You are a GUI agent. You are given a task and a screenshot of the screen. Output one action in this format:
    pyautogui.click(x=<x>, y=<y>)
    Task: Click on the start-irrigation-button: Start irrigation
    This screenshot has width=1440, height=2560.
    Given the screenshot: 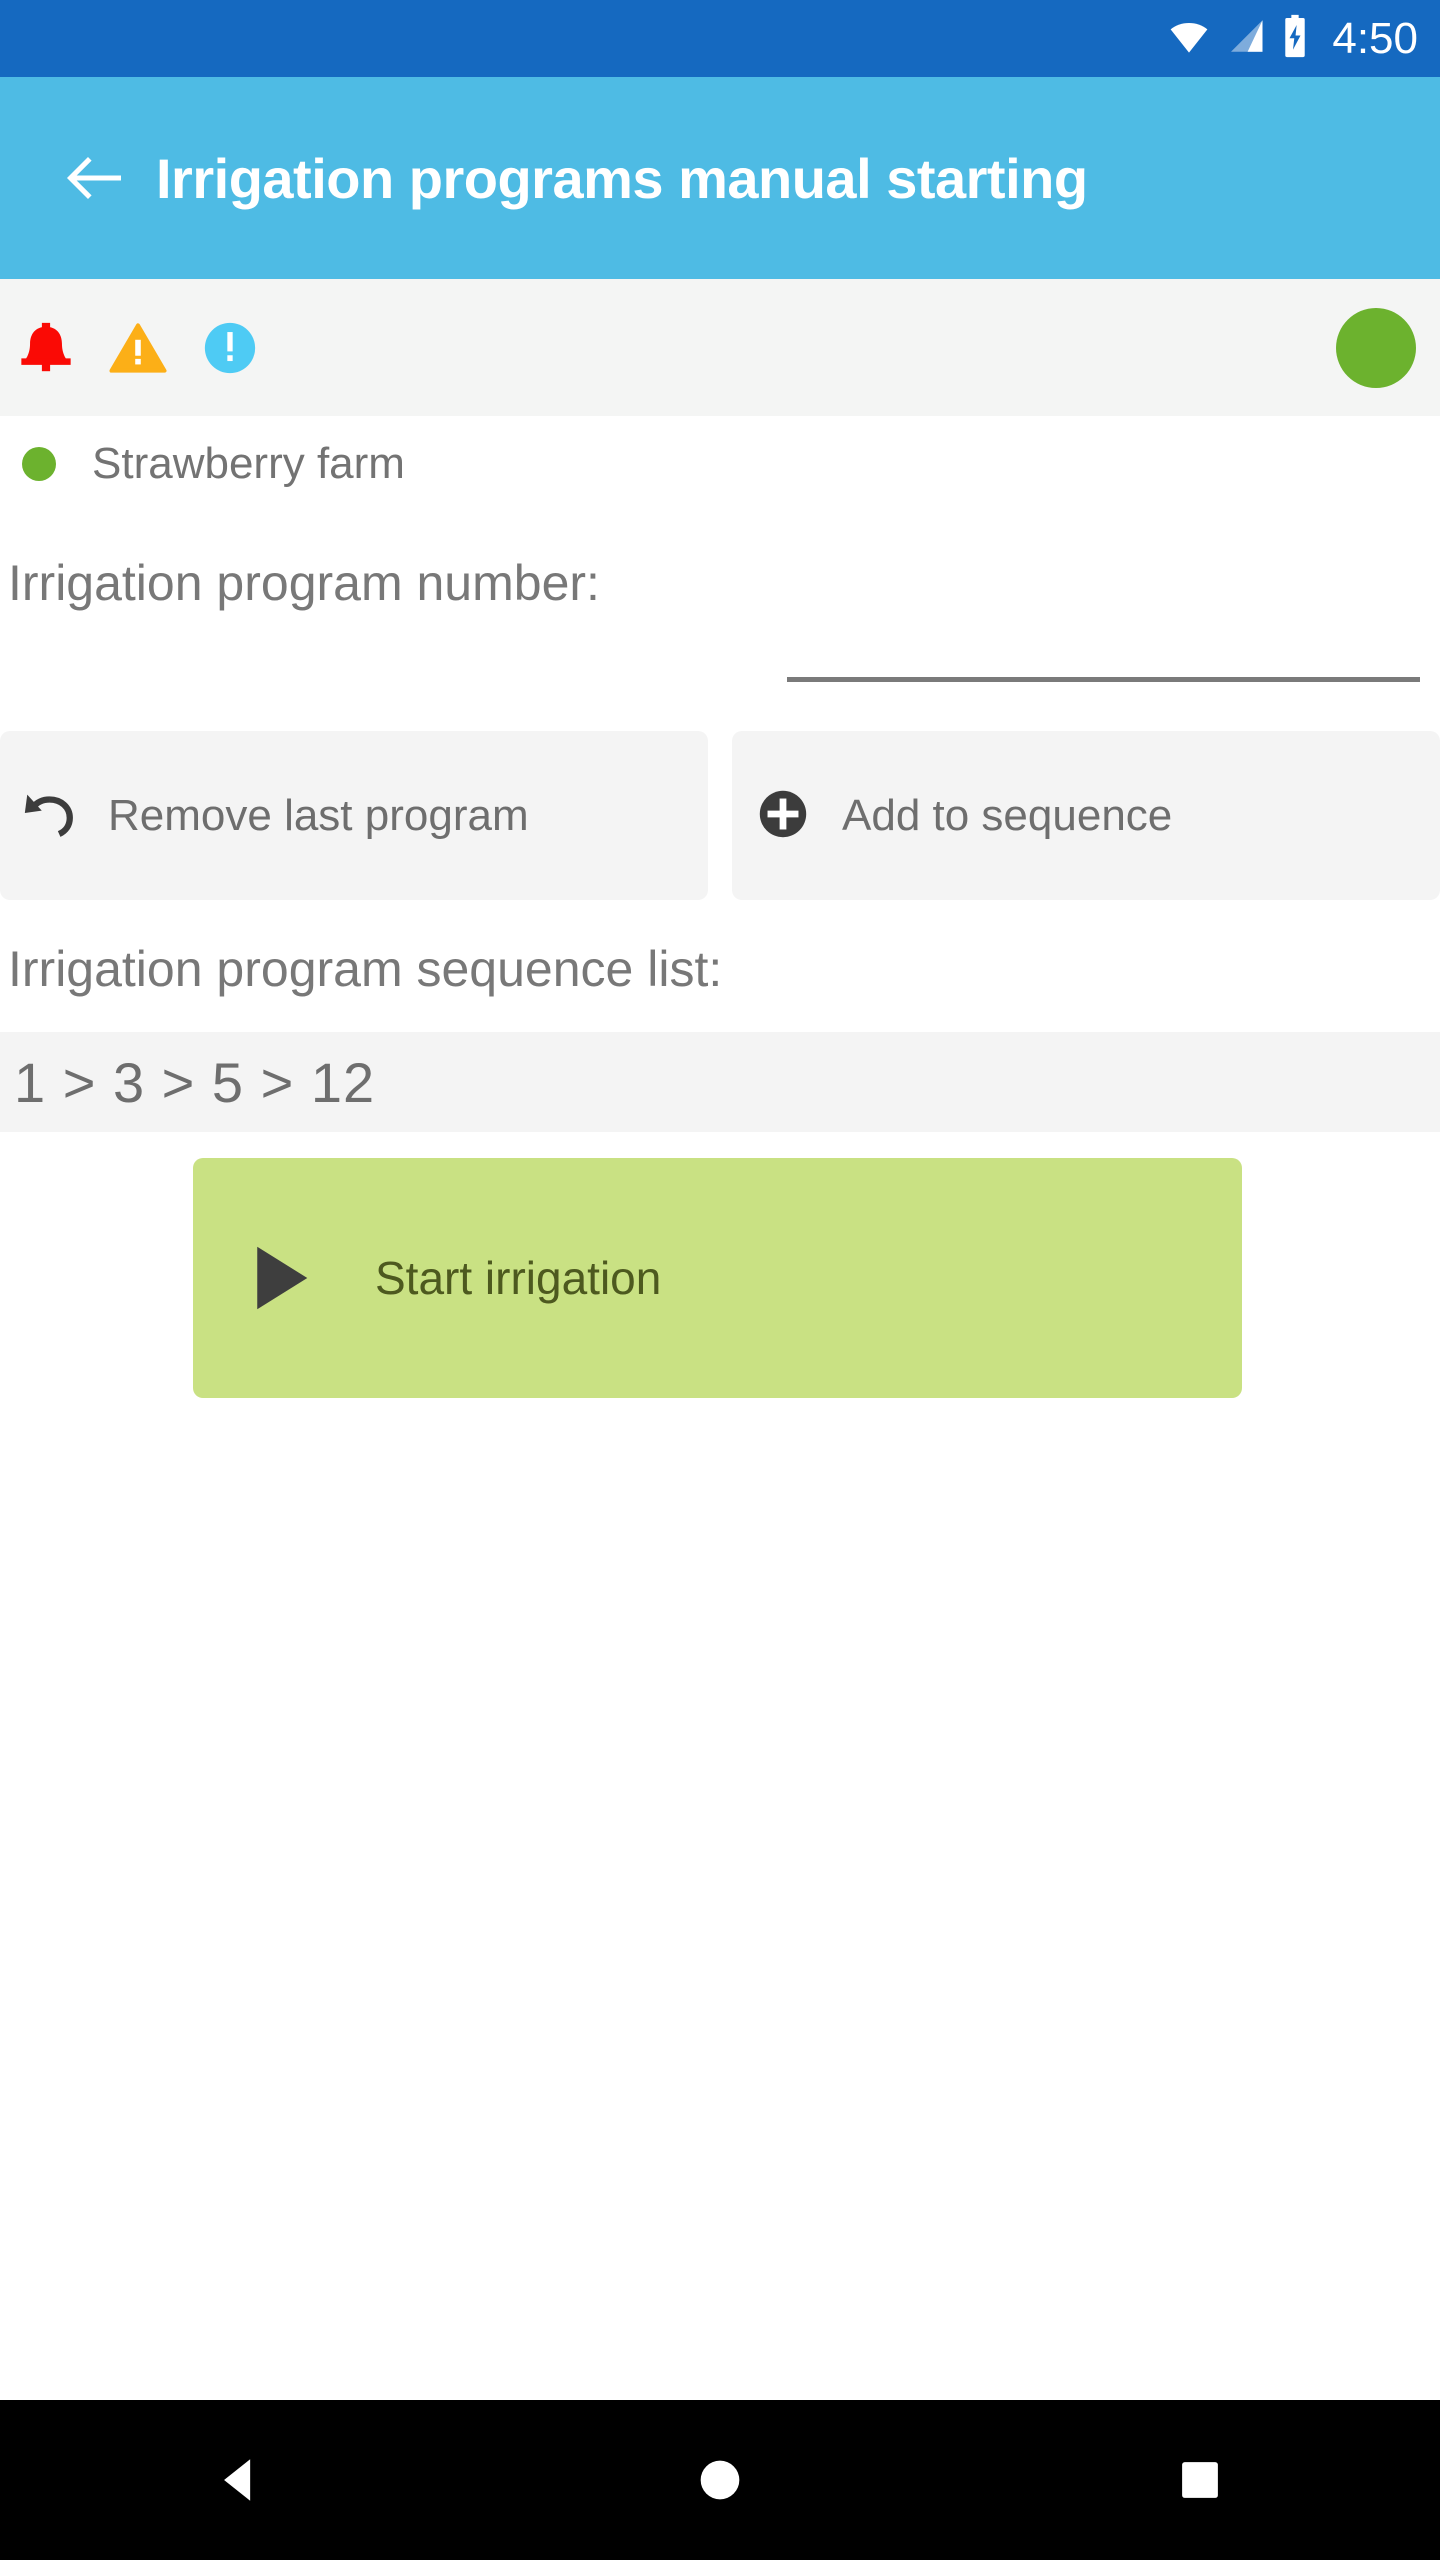 What is the action you would take?
    pyautogui.click(x=717, y=1278)
    